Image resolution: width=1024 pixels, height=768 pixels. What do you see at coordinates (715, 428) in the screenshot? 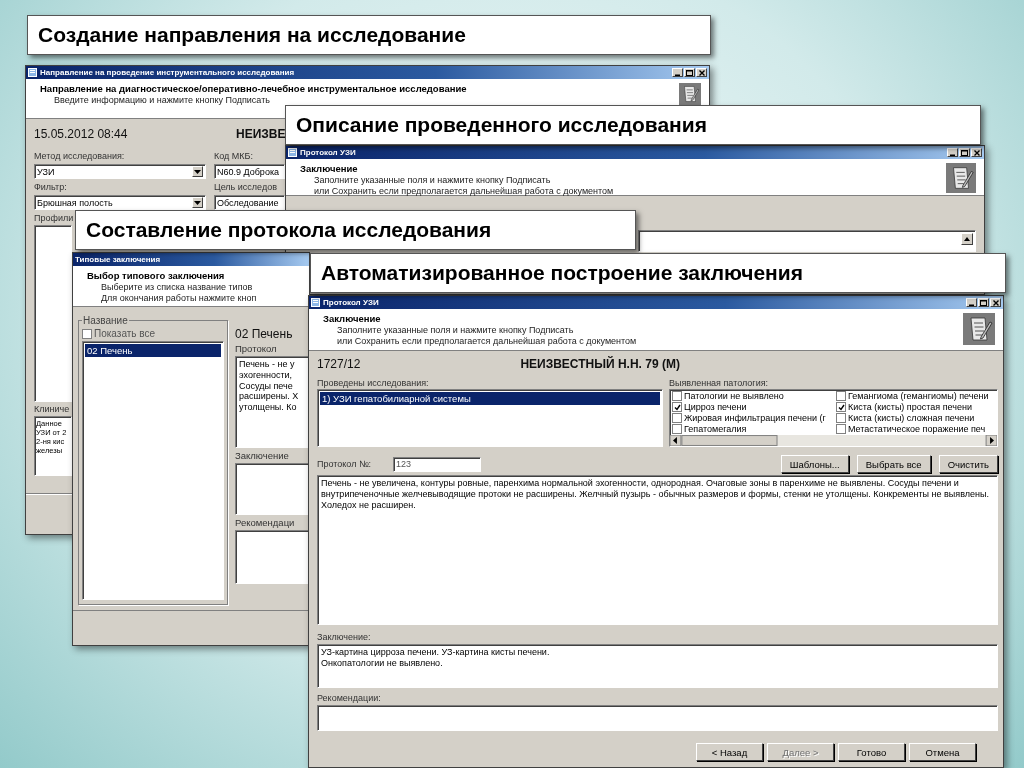
I see `checkbox-label: Гепатомегалия` at bounding box center [715, 428].